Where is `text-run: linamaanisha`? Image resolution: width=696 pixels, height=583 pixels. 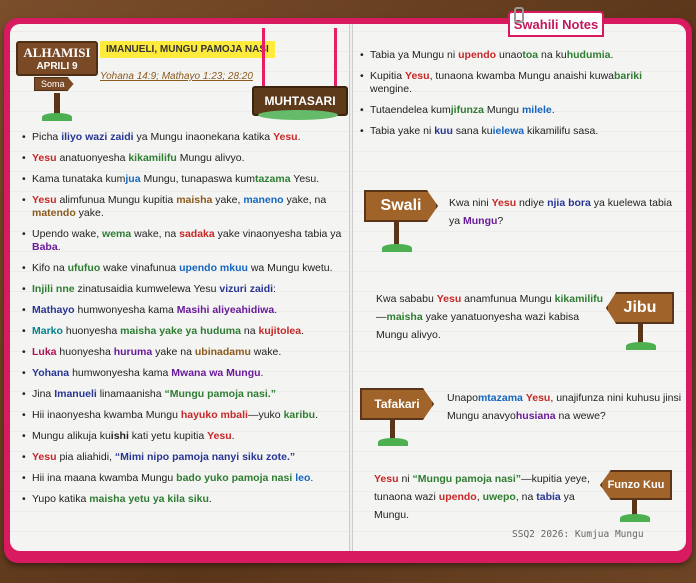 text-run: linamaanisha is located at coordinates (130, 394).